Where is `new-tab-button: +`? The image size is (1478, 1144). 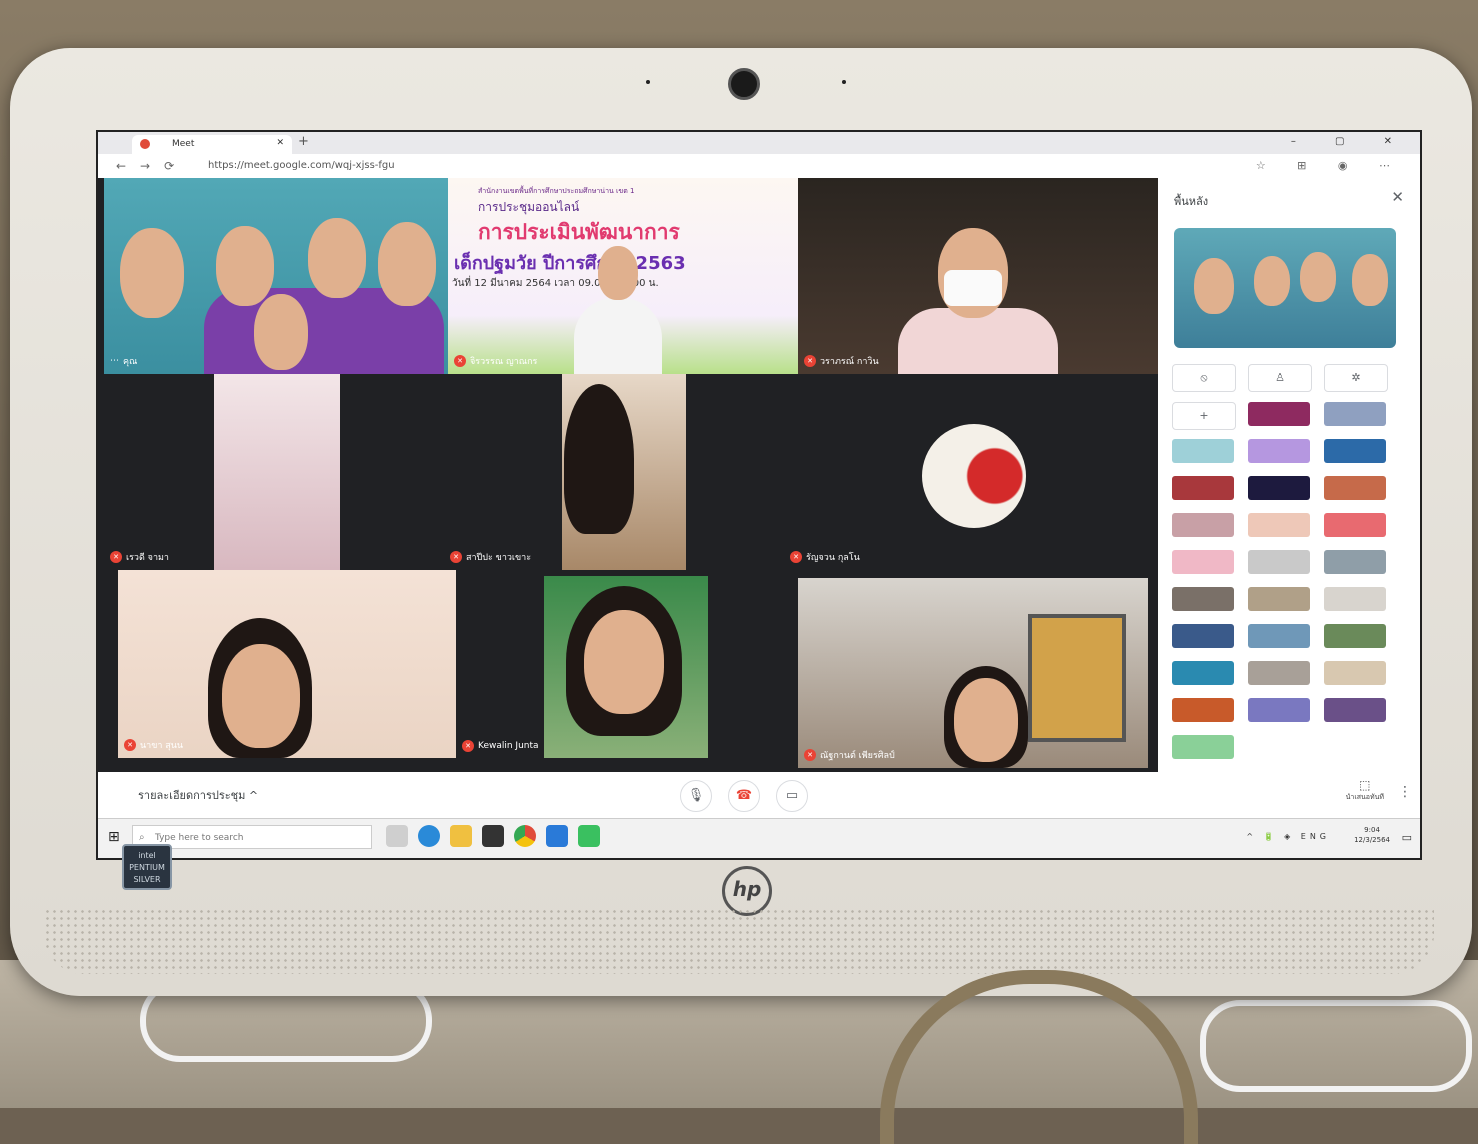 new-tab-button: + is located at coordinates (303, 141).